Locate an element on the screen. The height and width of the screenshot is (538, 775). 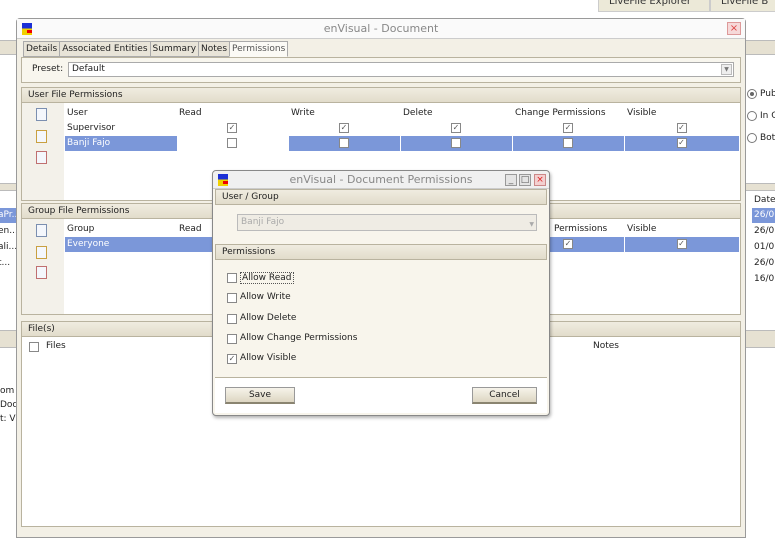
column-header: Write is located at coordinates (303, 113).